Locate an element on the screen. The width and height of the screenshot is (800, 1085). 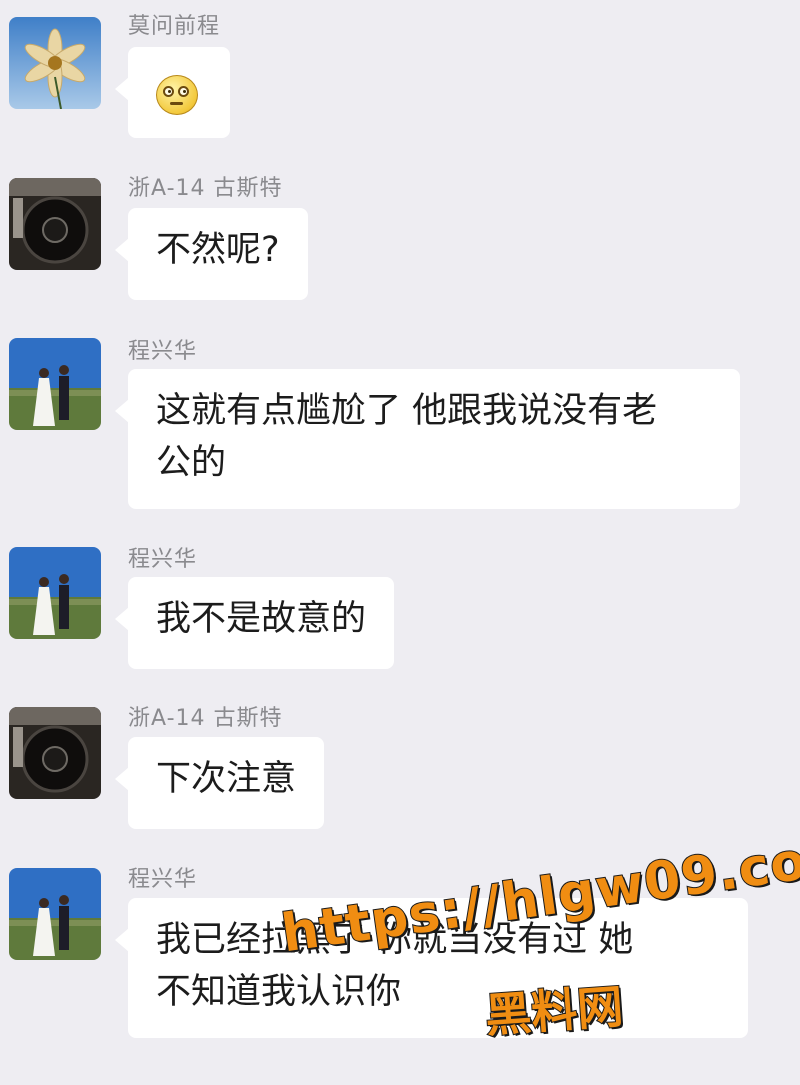
message-text: 公的 is located at coordinates (191, 463).